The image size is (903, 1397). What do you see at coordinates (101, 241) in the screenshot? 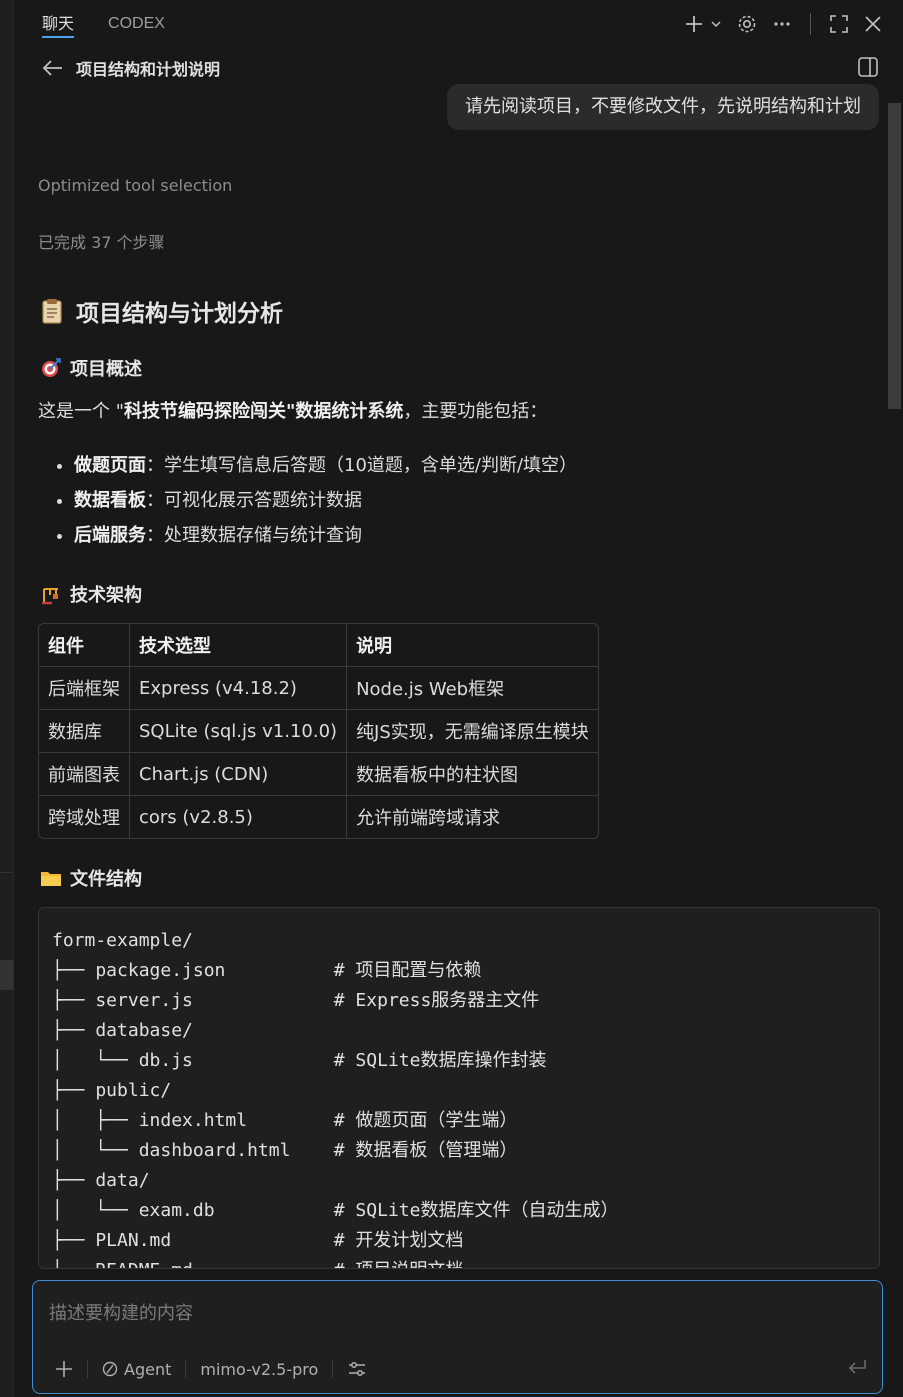
I see `steps-status: 已完成 37 个步骤` at bounding box center [101, 241].